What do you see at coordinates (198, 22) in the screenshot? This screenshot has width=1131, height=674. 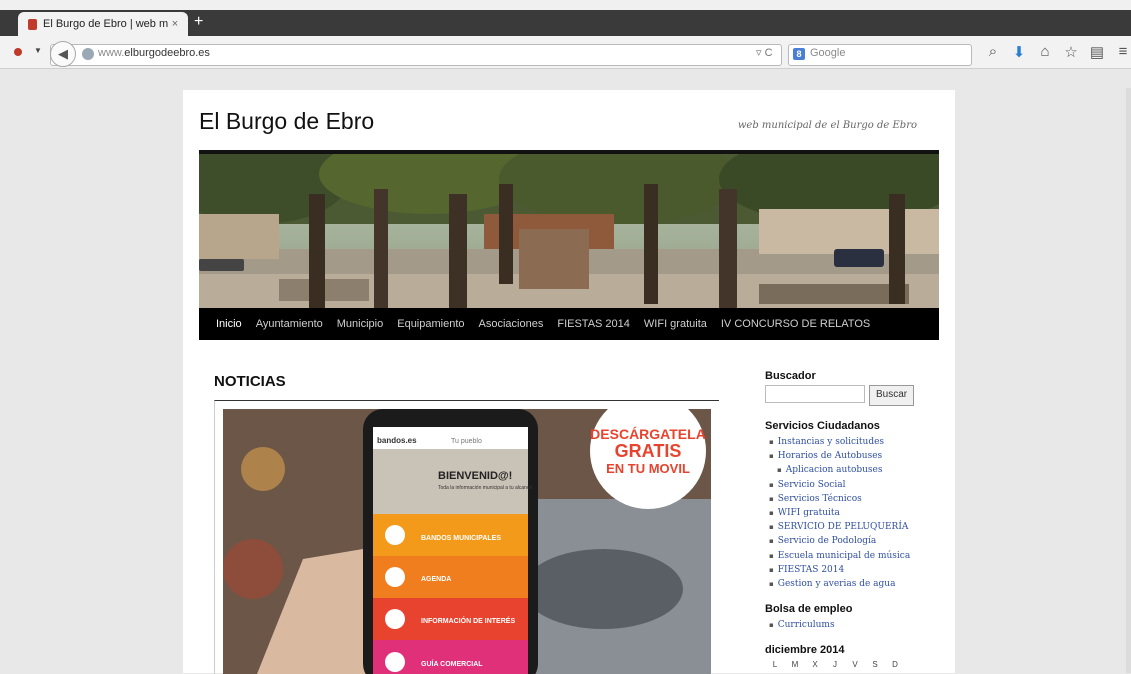 I see `new-tab-button: +` at bounding box center [198, 22].